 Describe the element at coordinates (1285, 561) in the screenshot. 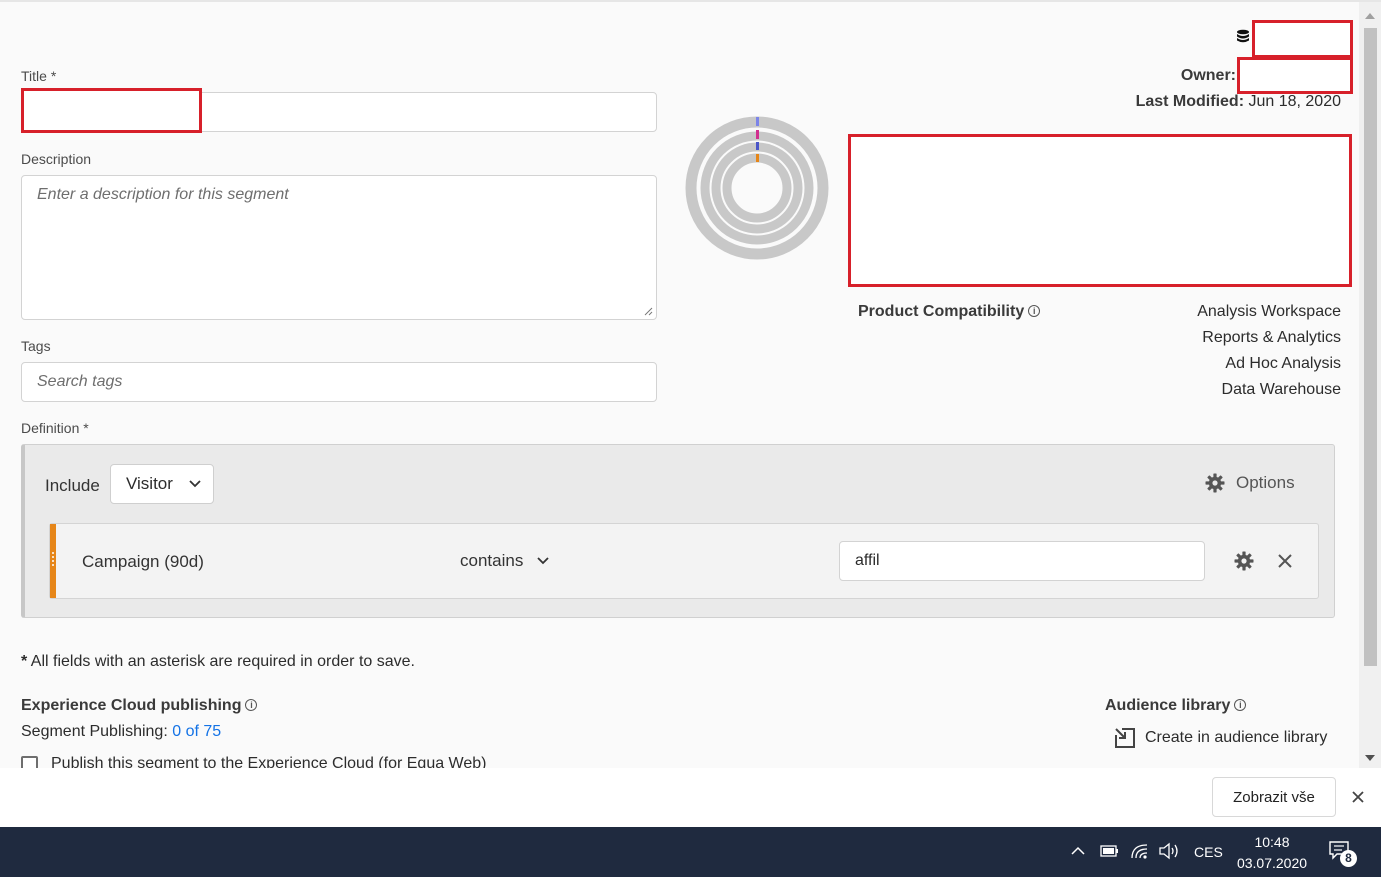

I see `remove-rule-close-icon` at that location.